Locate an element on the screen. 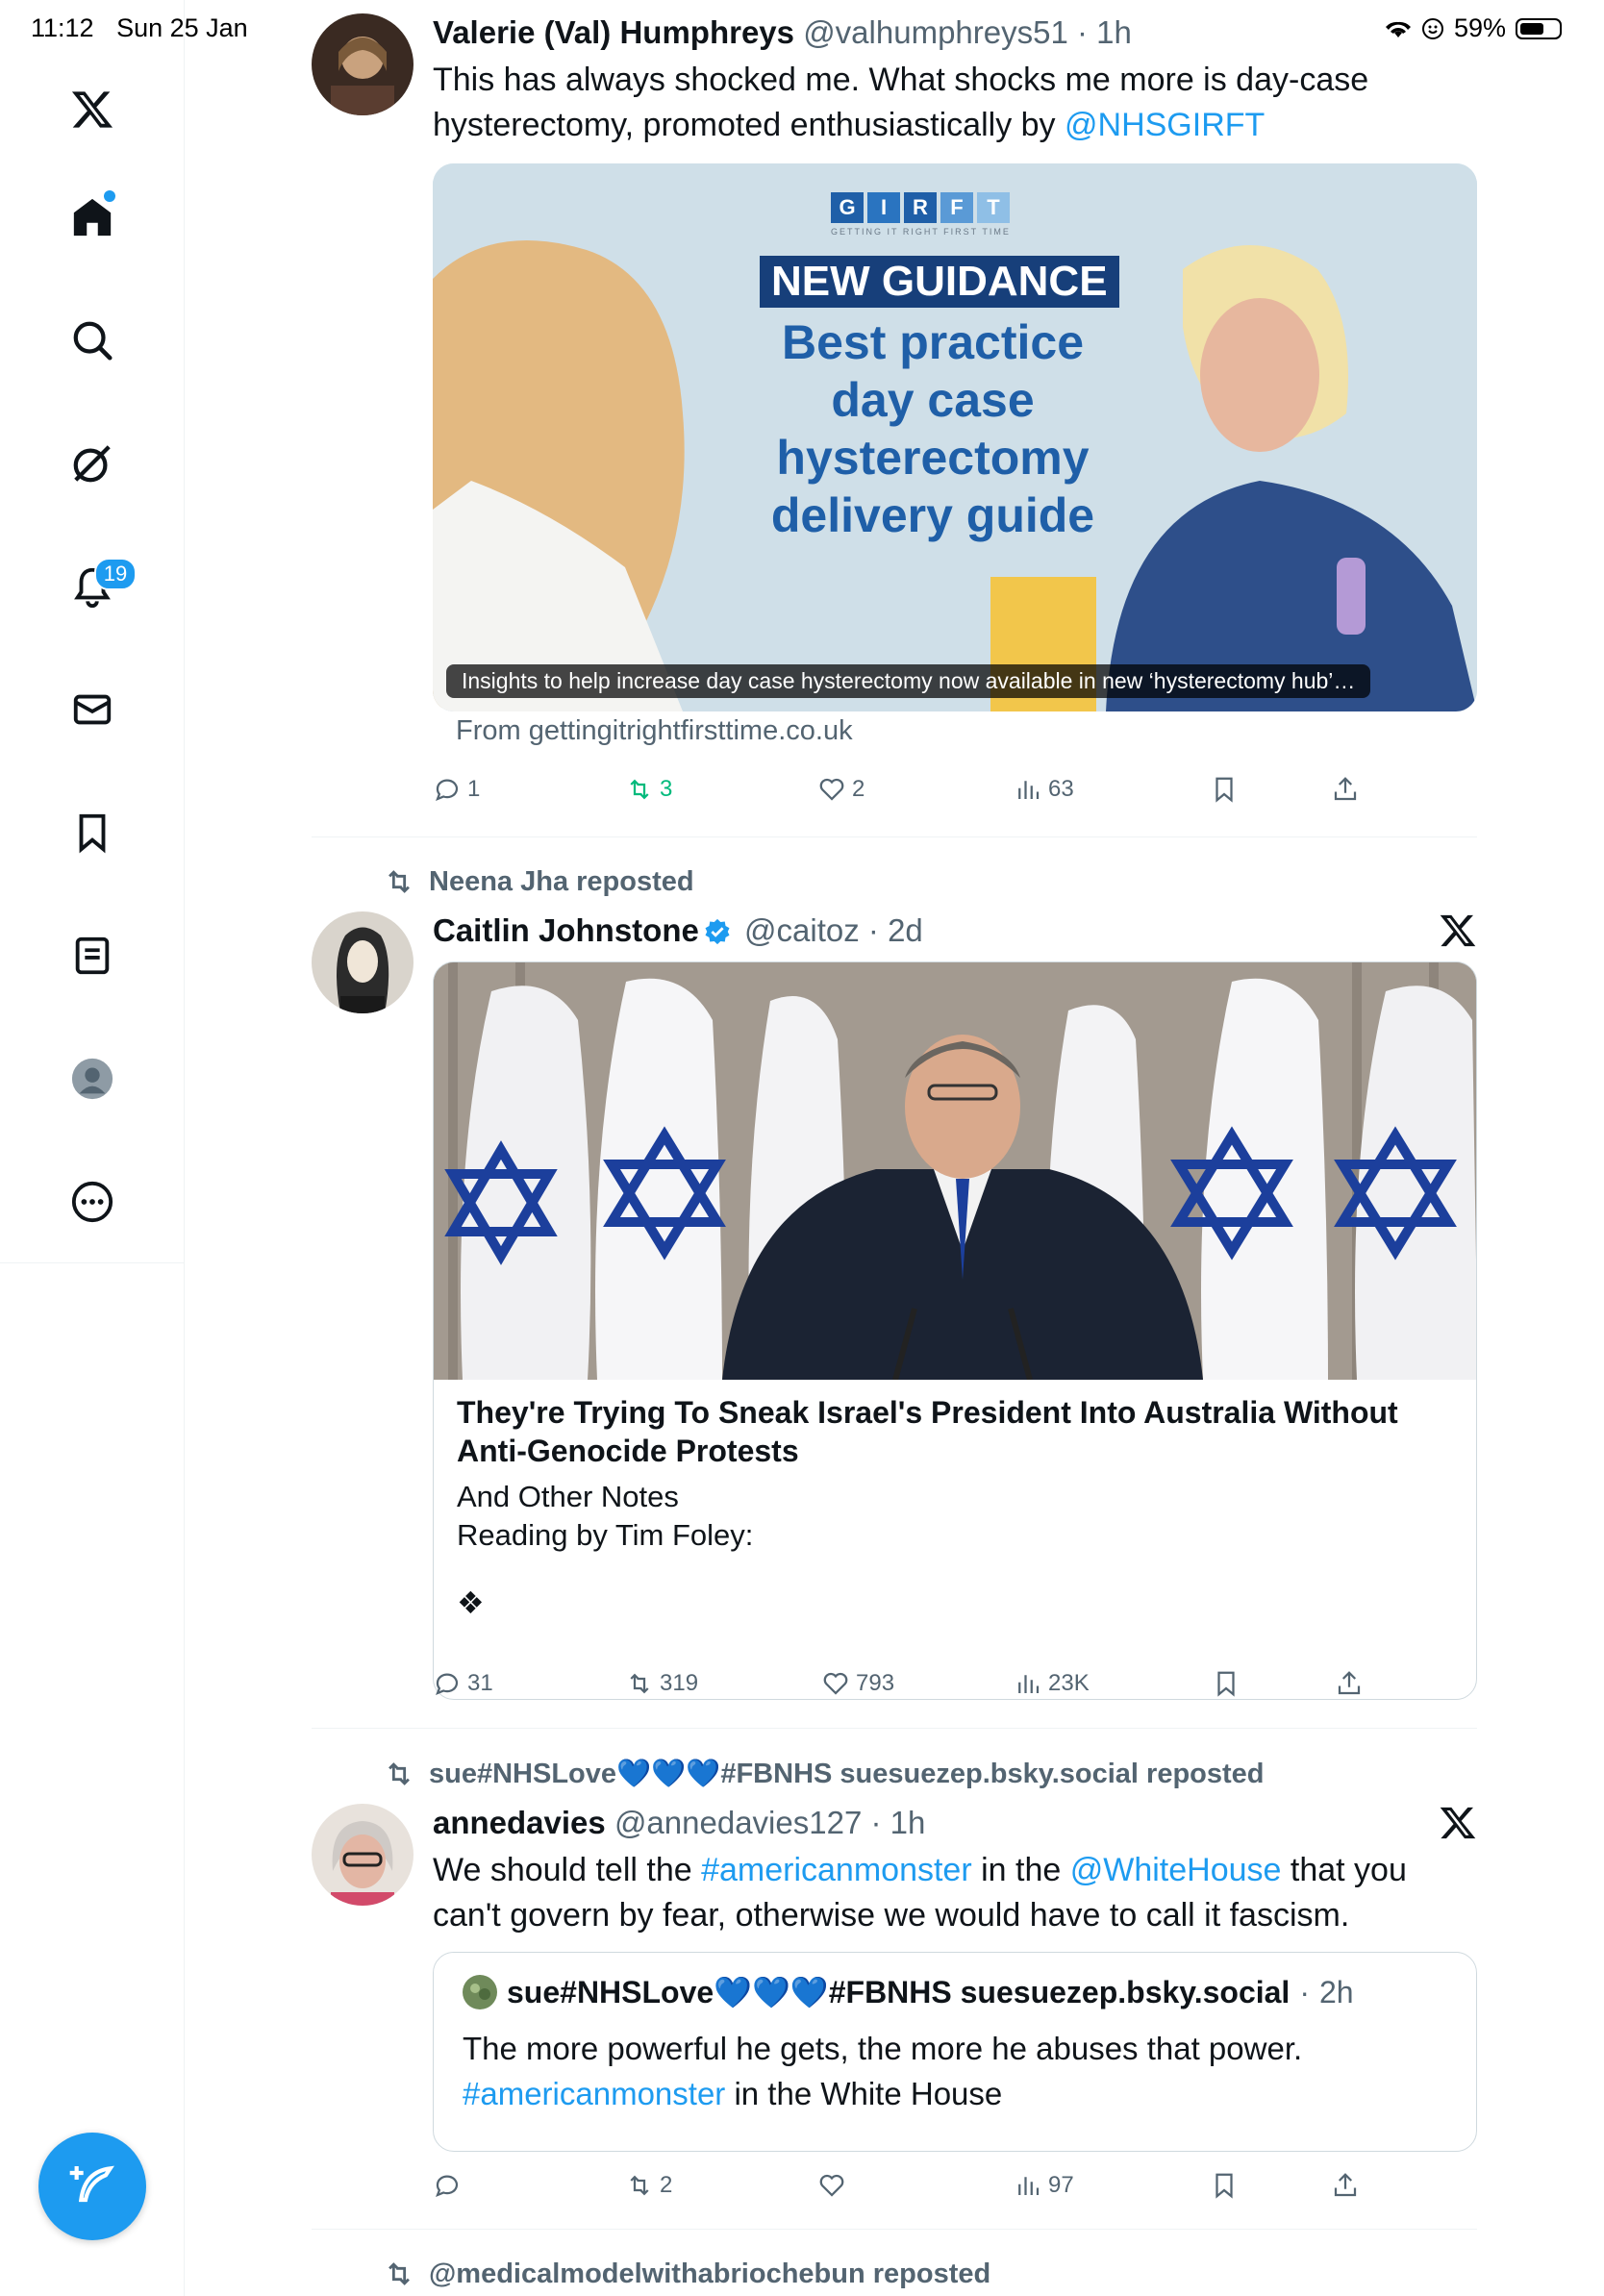  logo-letter: F is located at coordinates (956, 207).